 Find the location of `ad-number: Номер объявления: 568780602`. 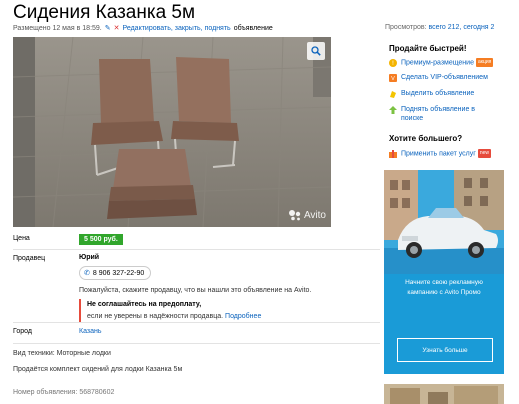

ad-number: Номер объявления: 568780602 is located at coordinates (64, 392).